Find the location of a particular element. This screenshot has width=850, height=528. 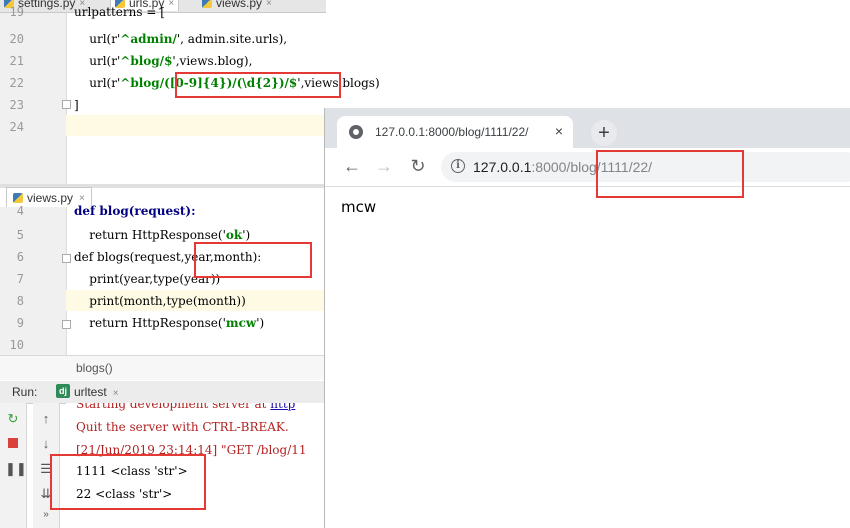

code-line: url(r'^blog/$',views.blog), is located at coordinates (163, 61).